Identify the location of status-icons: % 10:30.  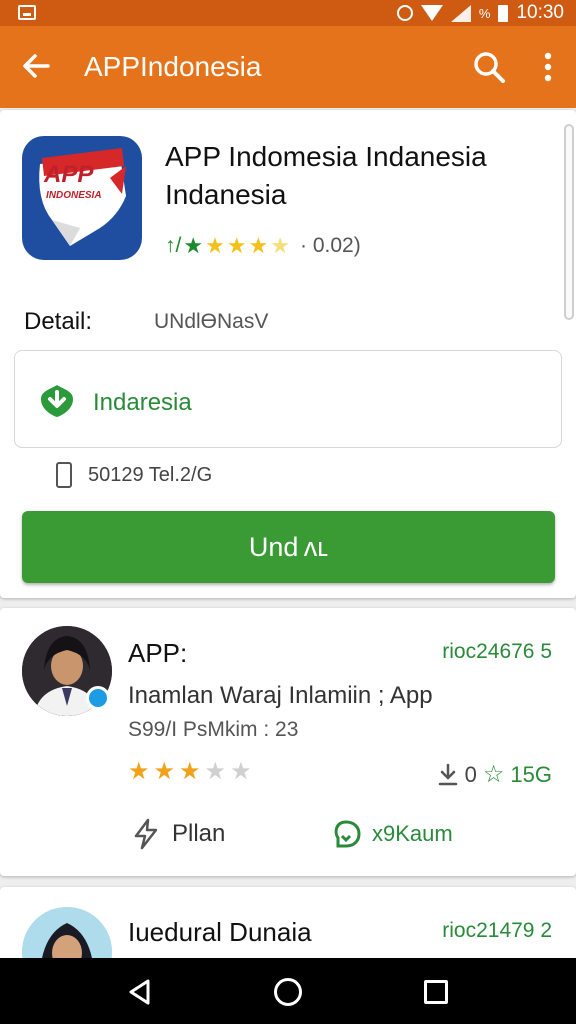
(480, 13).